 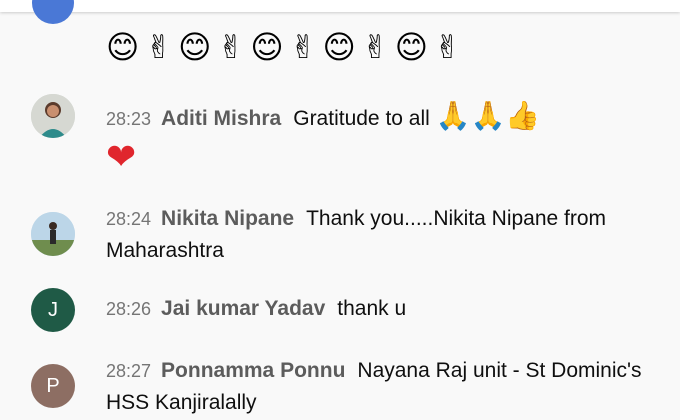 I want to click on avatar-letter: J, so click(x=53, y=309).